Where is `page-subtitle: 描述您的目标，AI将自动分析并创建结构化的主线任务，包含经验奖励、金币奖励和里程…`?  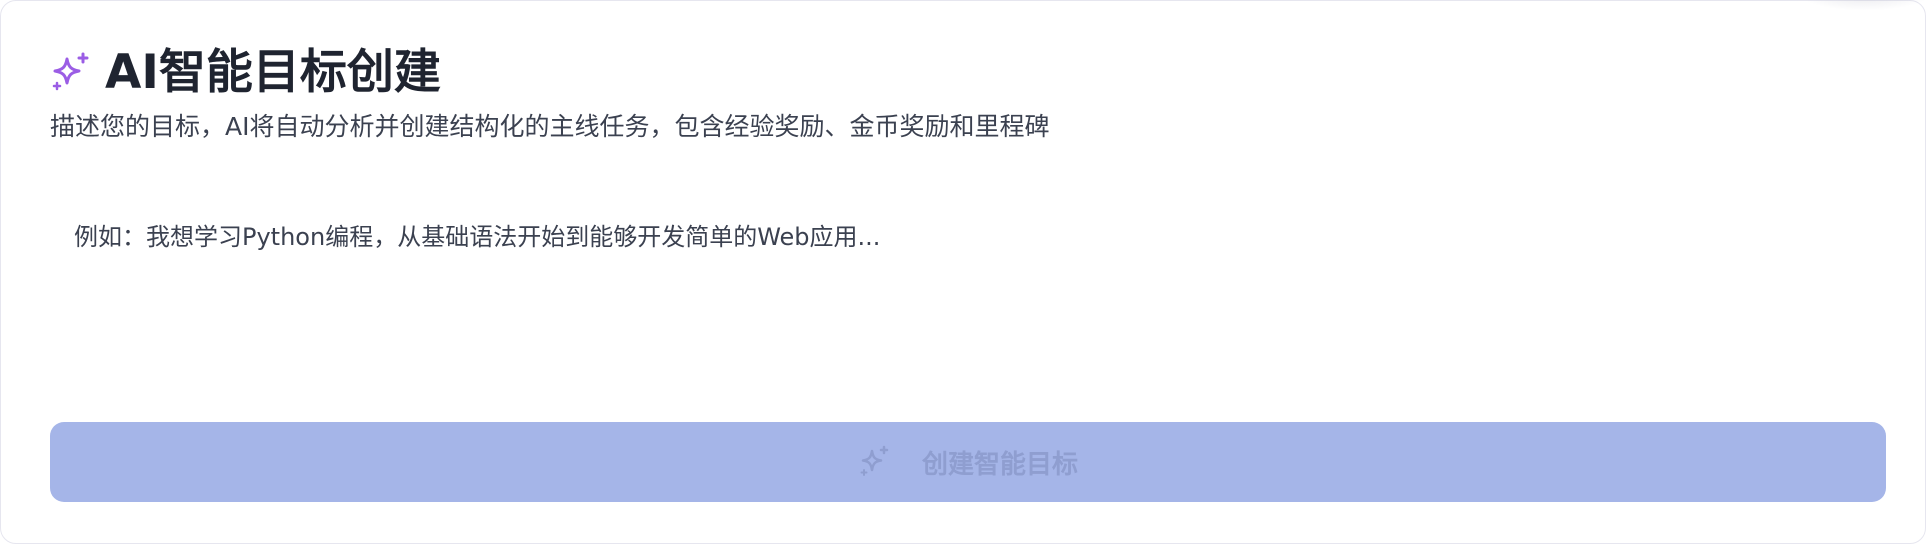 page-subtitle: 描述您的目标，AI将自动分析并创建结构化的主线任务，包含经验奖励、金币奖励和里程… is located at coordinates (550, 126).